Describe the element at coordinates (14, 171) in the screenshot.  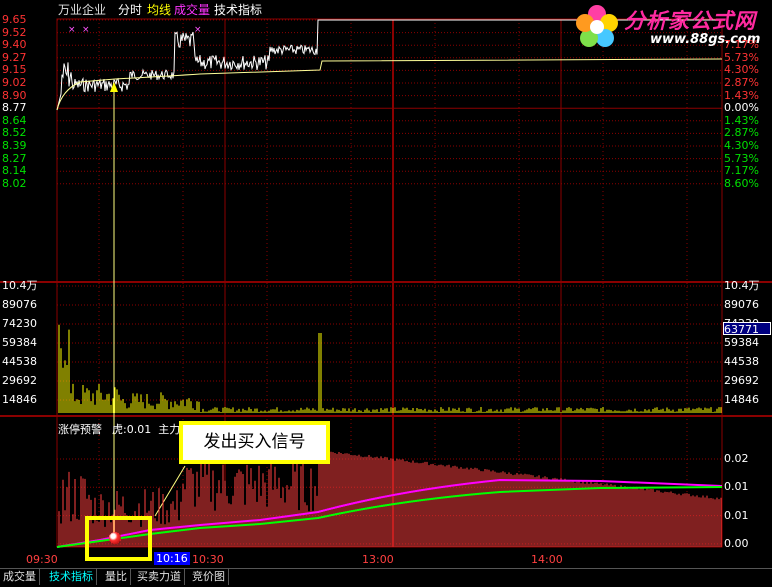
I see `price-tick-left-12: 8.14` at that location.